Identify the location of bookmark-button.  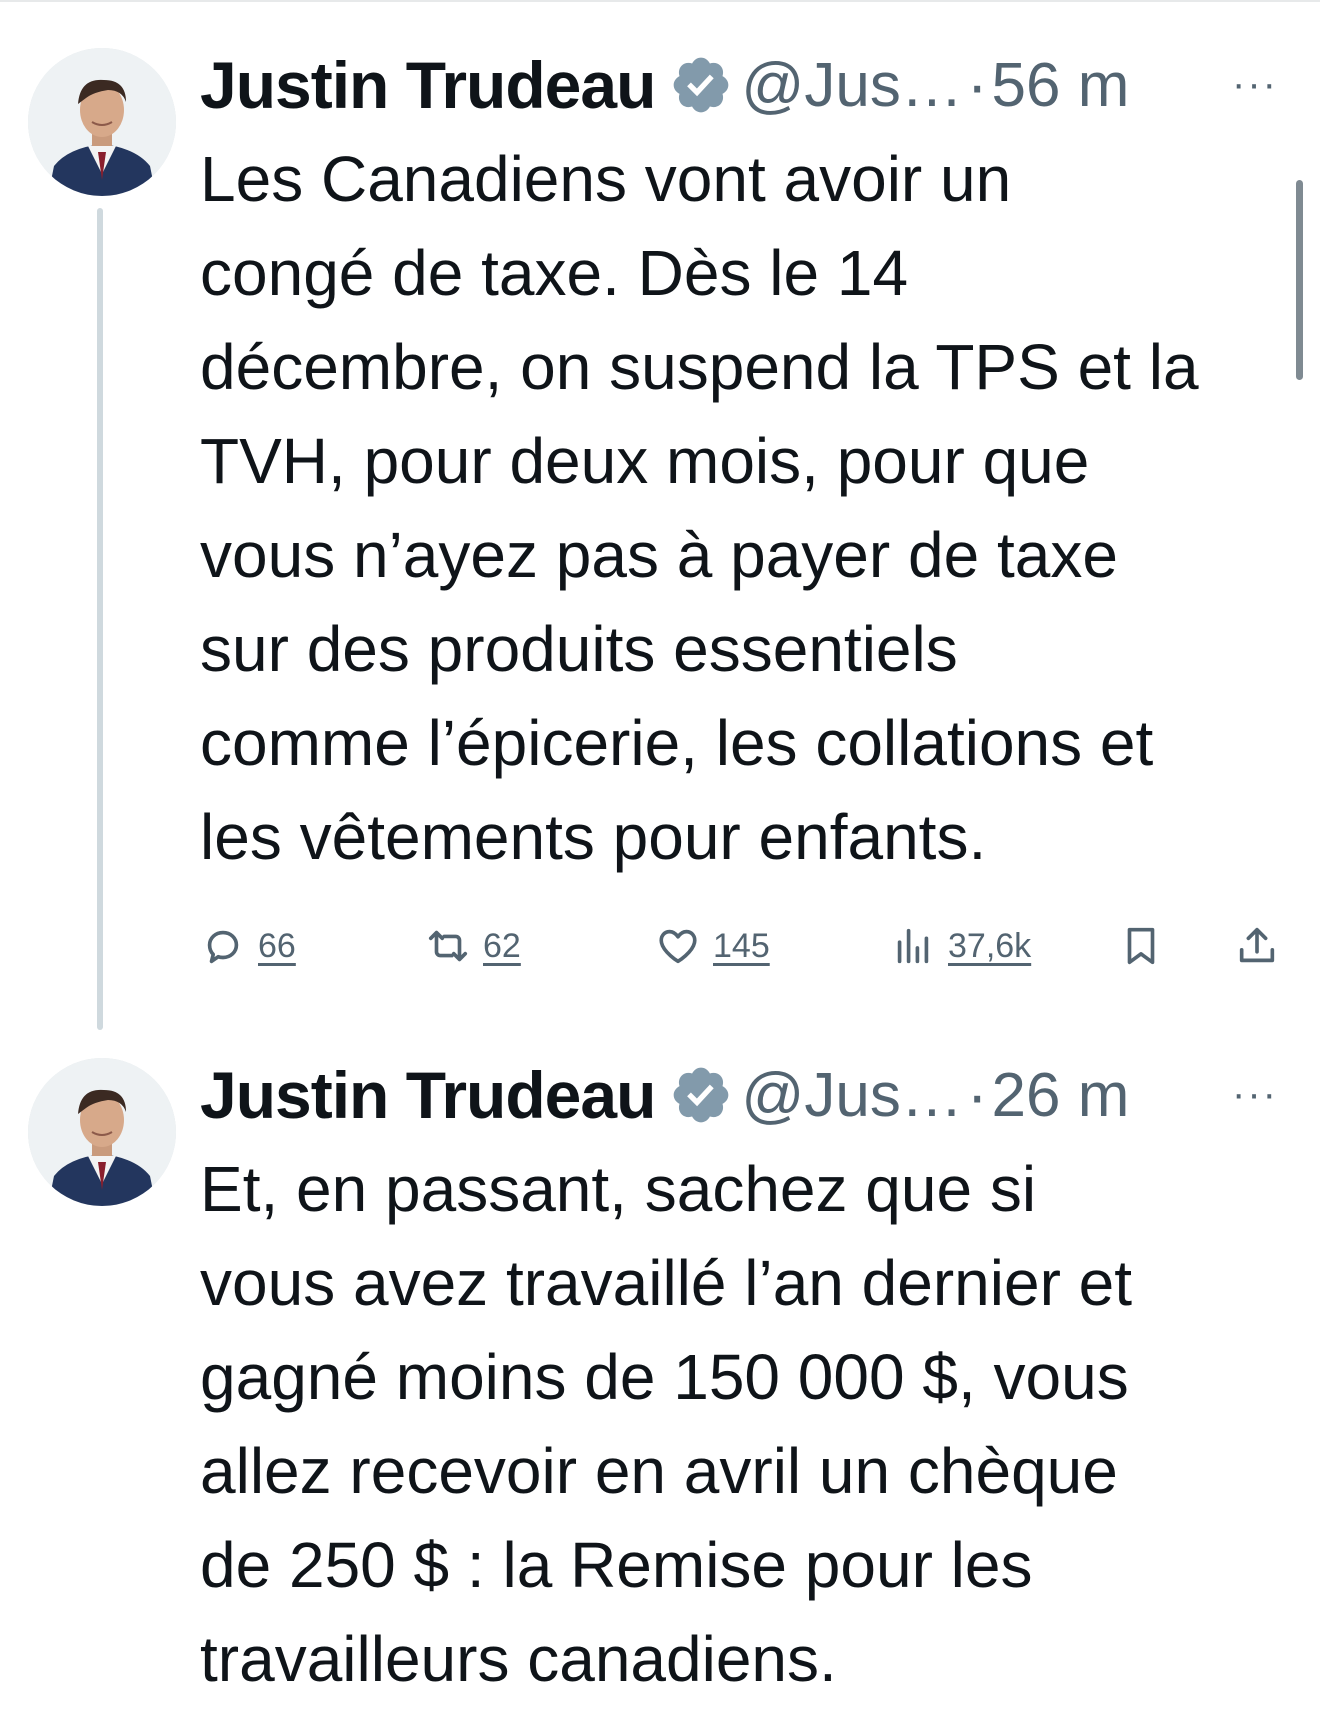
(1141, 946).